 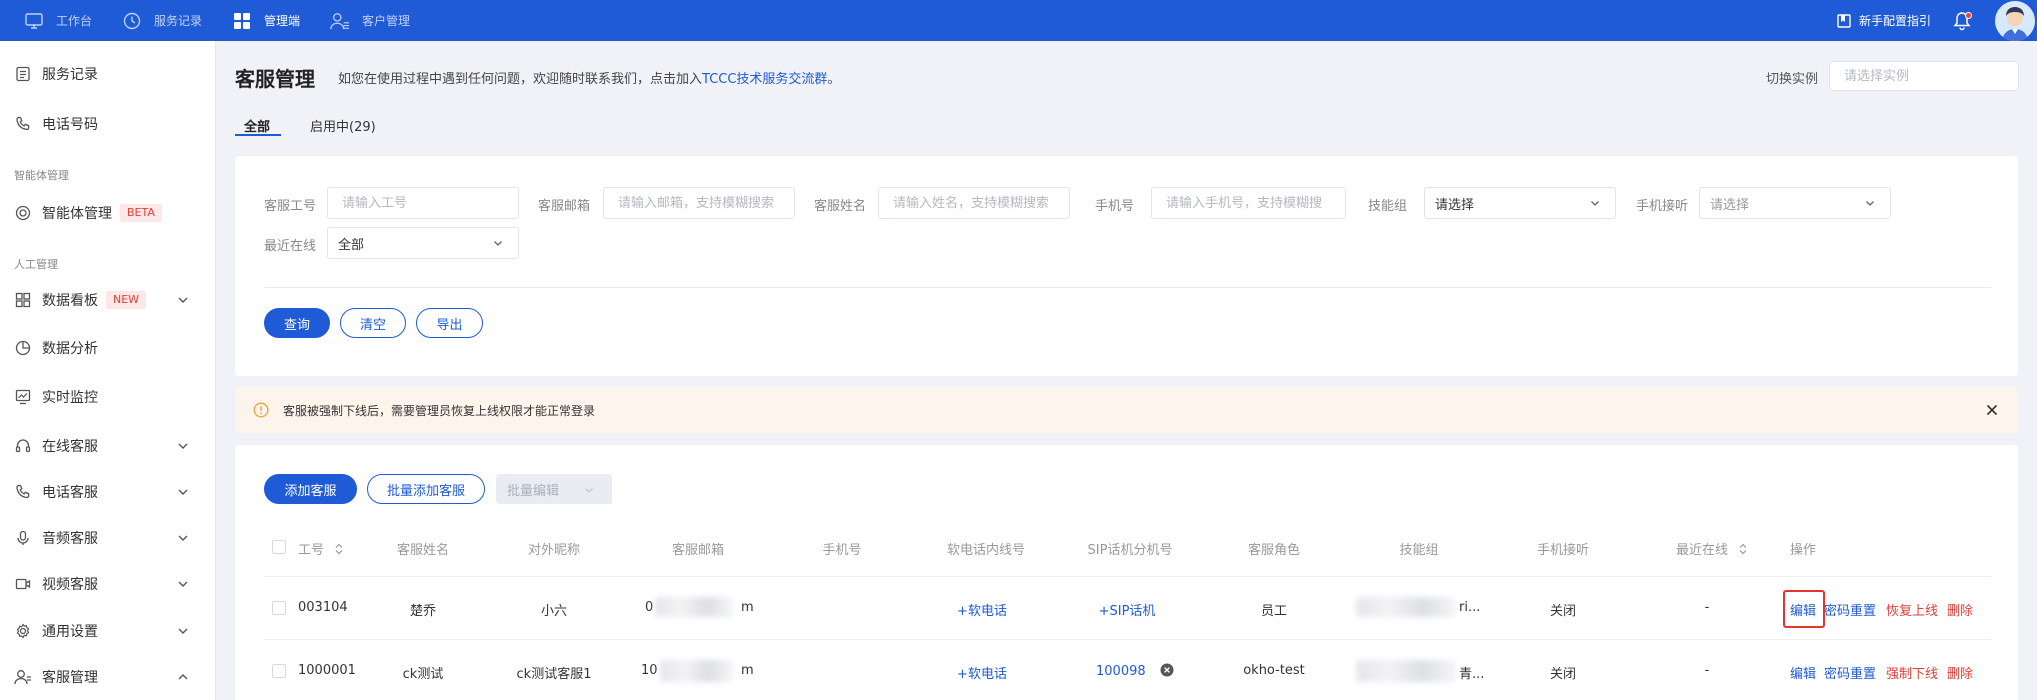 What do you see at coordinates (1792, 79) in the screenshot?
I see `switch-instance-label: 切换实例` at bounding box center [1792, 79].